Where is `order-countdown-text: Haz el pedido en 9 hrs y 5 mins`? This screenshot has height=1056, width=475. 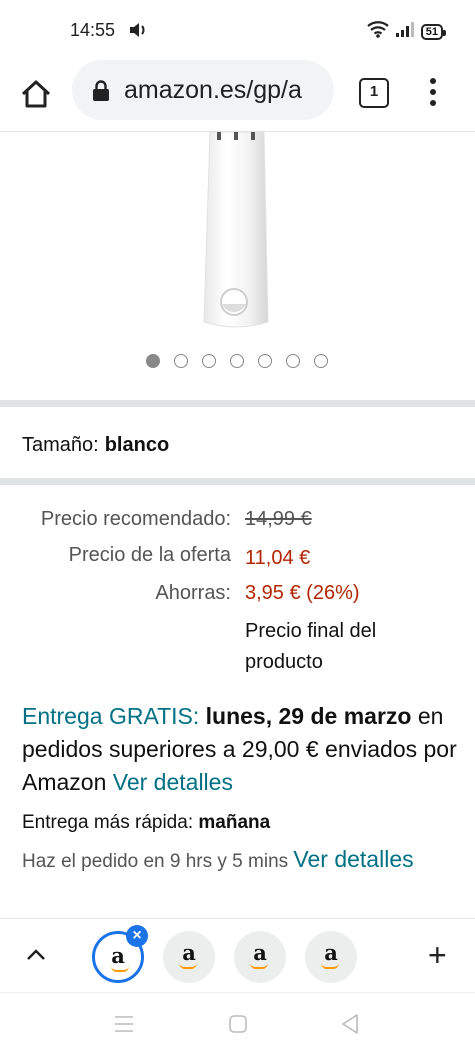 order-countdown-text: Haz el pedido en 9 hrs y 5 mins is located at coordinates (155, 861).